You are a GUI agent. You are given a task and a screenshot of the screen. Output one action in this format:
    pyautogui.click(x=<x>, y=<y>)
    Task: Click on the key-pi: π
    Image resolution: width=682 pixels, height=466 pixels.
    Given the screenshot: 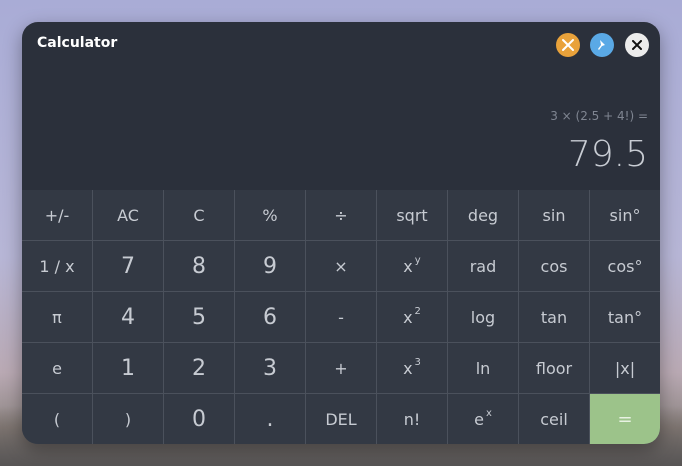 What is the action you would take?
    pyautogui.click(x=57, y=317)
    